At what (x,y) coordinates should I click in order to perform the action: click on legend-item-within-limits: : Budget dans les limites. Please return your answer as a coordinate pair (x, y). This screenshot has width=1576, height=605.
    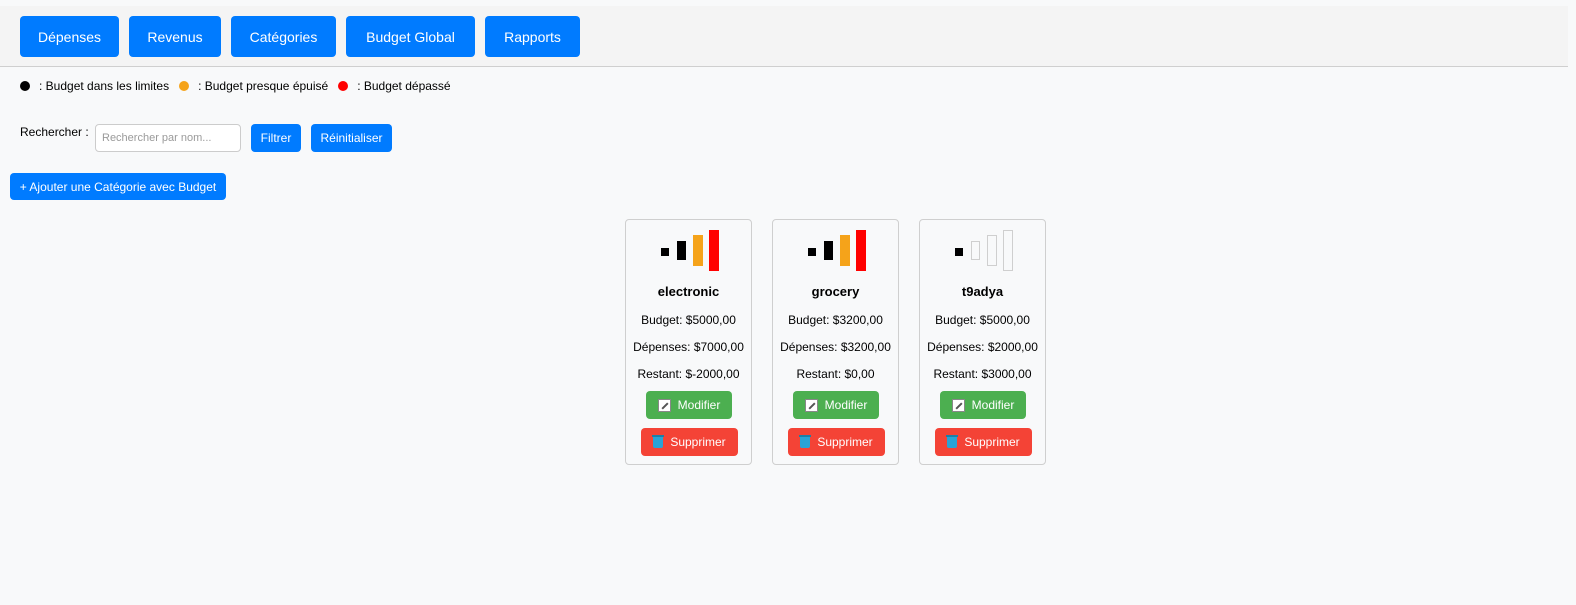
    Looking at the image, I should click on (94, 86).